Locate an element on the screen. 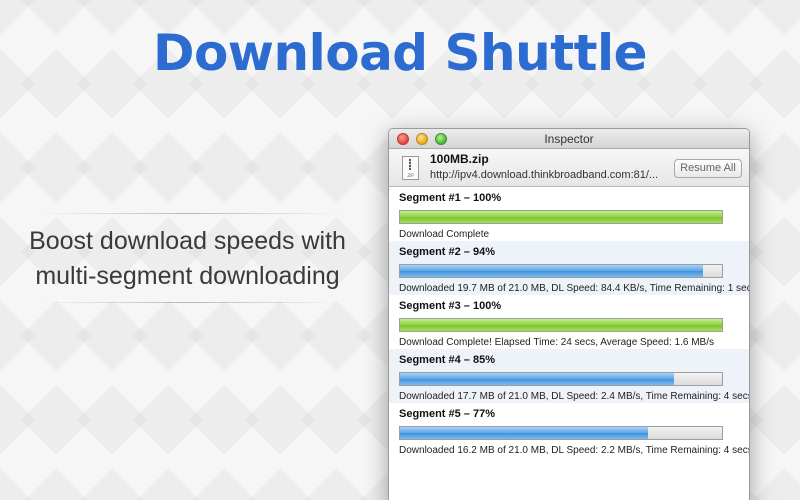 The width and height of the screenshot is (800, 500). segment-title: Segment #2 – 94% is located at coordinates (447, 252).